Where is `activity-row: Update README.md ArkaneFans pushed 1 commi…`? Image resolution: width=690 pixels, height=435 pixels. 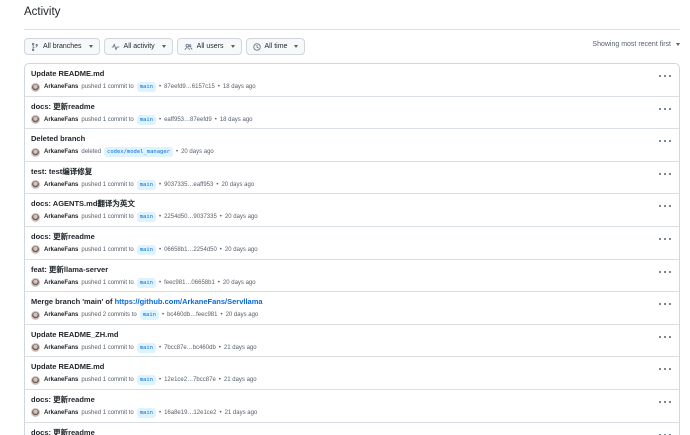
activity-row: Update README.md ArkaneFans pushed 1 commi… is located at coordinates (352, 80).